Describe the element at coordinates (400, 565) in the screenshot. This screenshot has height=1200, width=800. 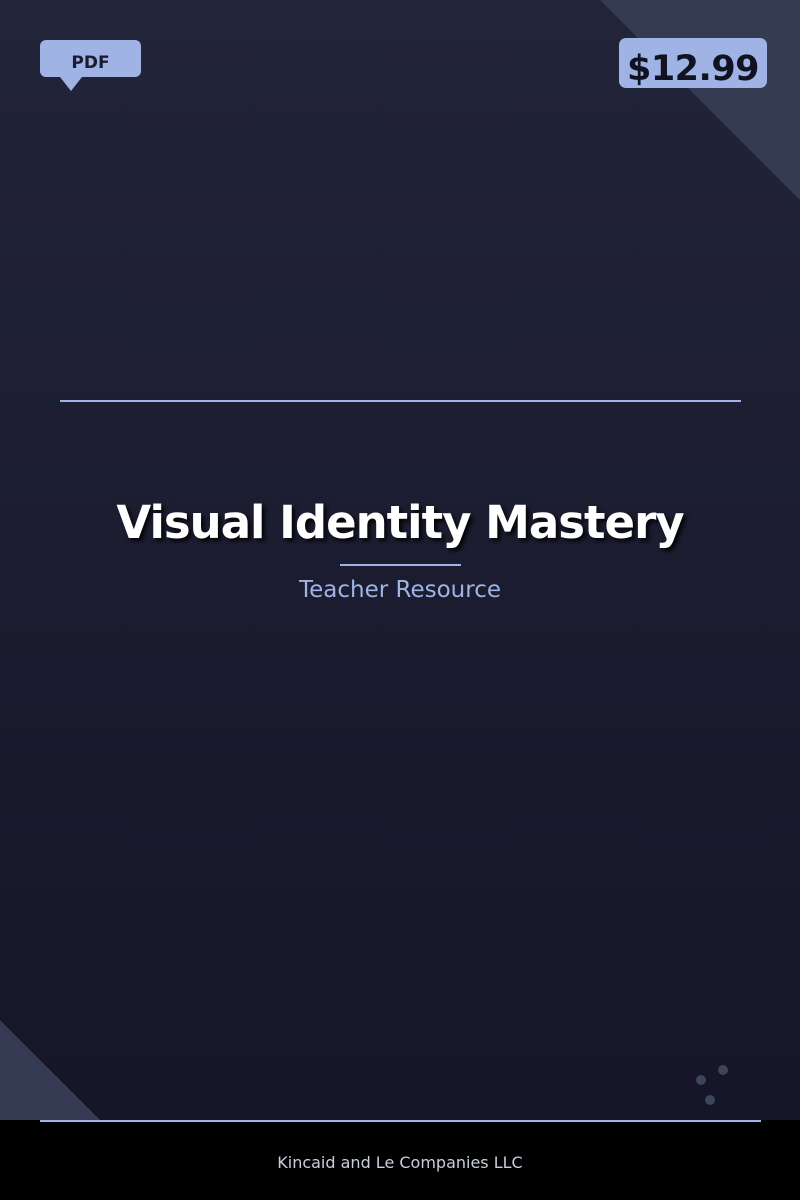
I see `title-underline` at that location.